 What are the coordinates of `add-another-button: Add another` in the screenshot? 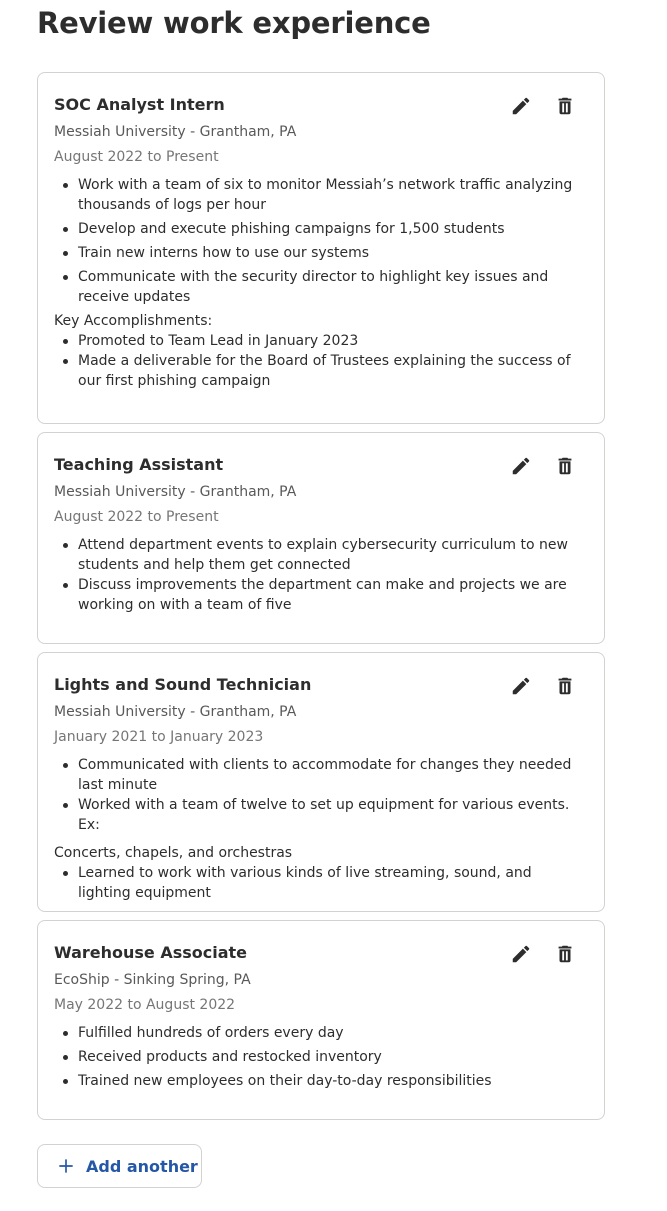 It's located at (119, 1166).